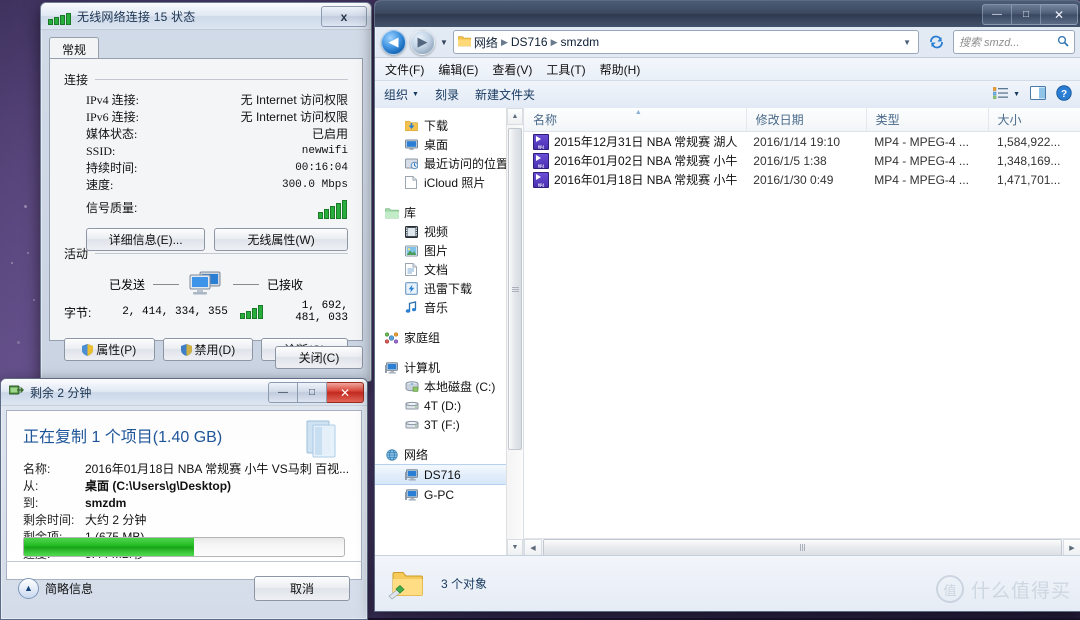 The height and width of the screenshot is (620, 1080). What do you see at coordinates (28, 588) in the screenshot?
I see `chevron-up-icon: ▲` at bounding box center [28, 588].